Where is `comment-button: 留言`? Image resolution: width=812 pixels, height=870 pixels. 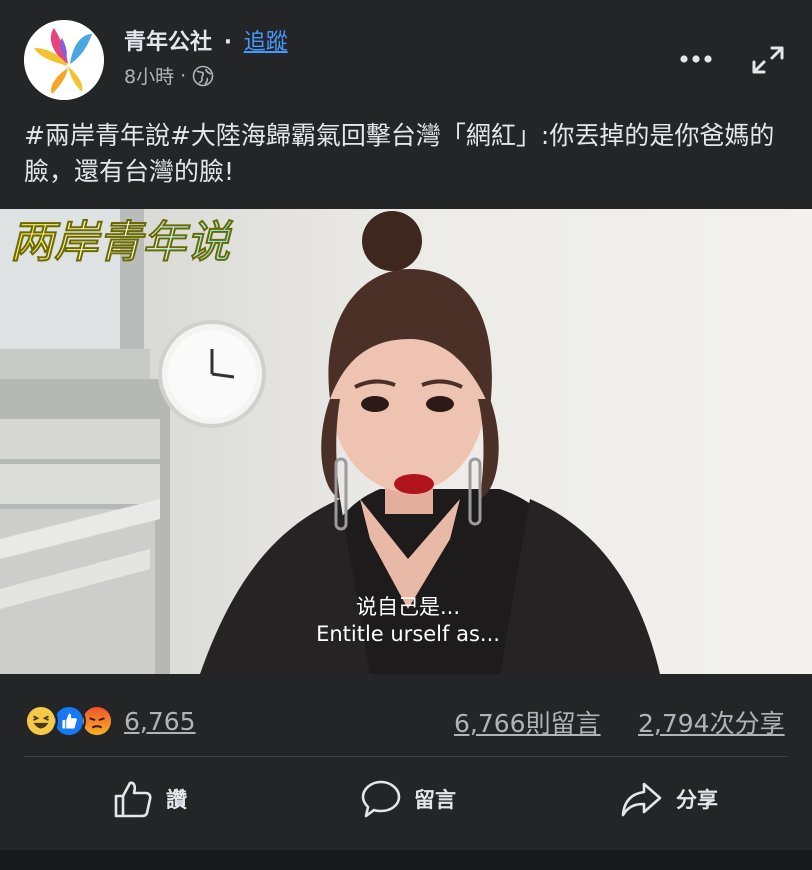 comment-button: 留言 is located at coordinates (408, 799).